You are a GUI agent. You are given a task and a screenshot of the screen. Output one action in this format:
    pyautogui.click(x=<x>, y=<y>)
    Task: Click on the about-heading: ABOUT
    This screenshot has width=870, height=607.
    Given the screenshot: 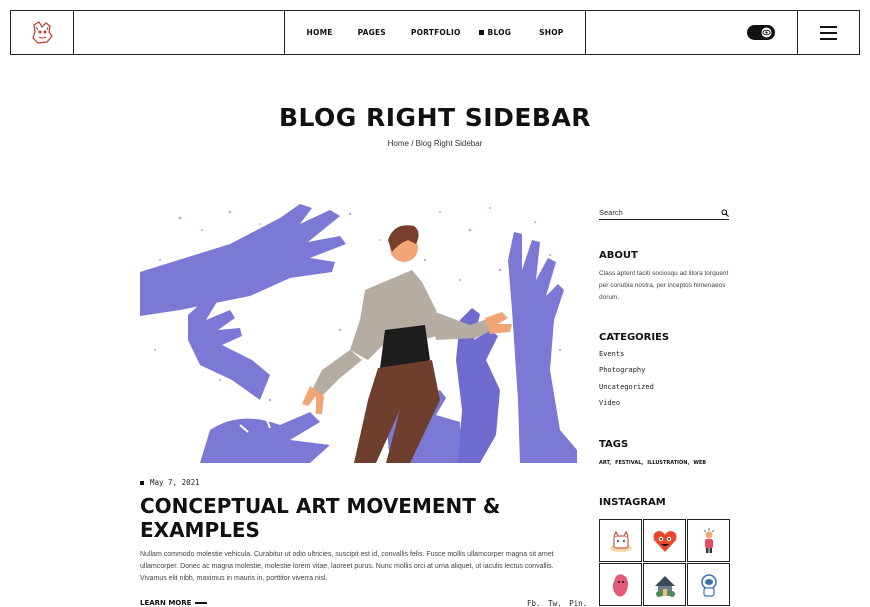 What is the action you would take?
    pyautogui.click(x=618, y=255)
    